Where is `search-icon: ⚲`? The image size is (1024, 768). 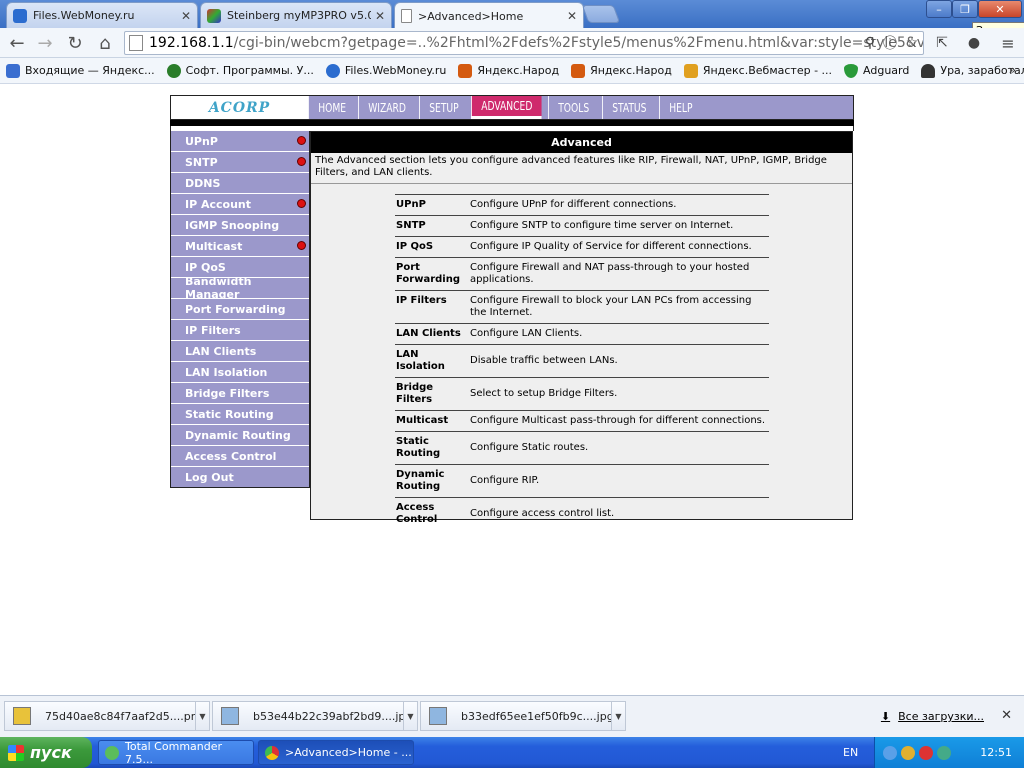 search-icon: ⚲ is located at coordinates (870, 43).